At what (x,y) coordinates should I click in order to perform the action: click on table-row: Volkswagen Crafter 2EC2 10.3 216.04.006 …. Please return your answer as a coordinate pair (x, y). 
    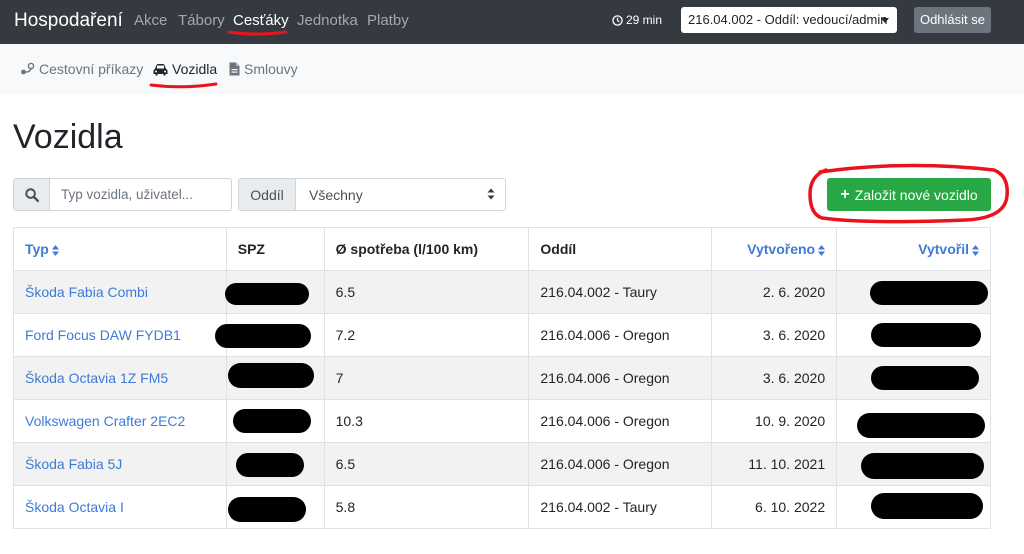
    Looking at the image, I should click on (502, 421).